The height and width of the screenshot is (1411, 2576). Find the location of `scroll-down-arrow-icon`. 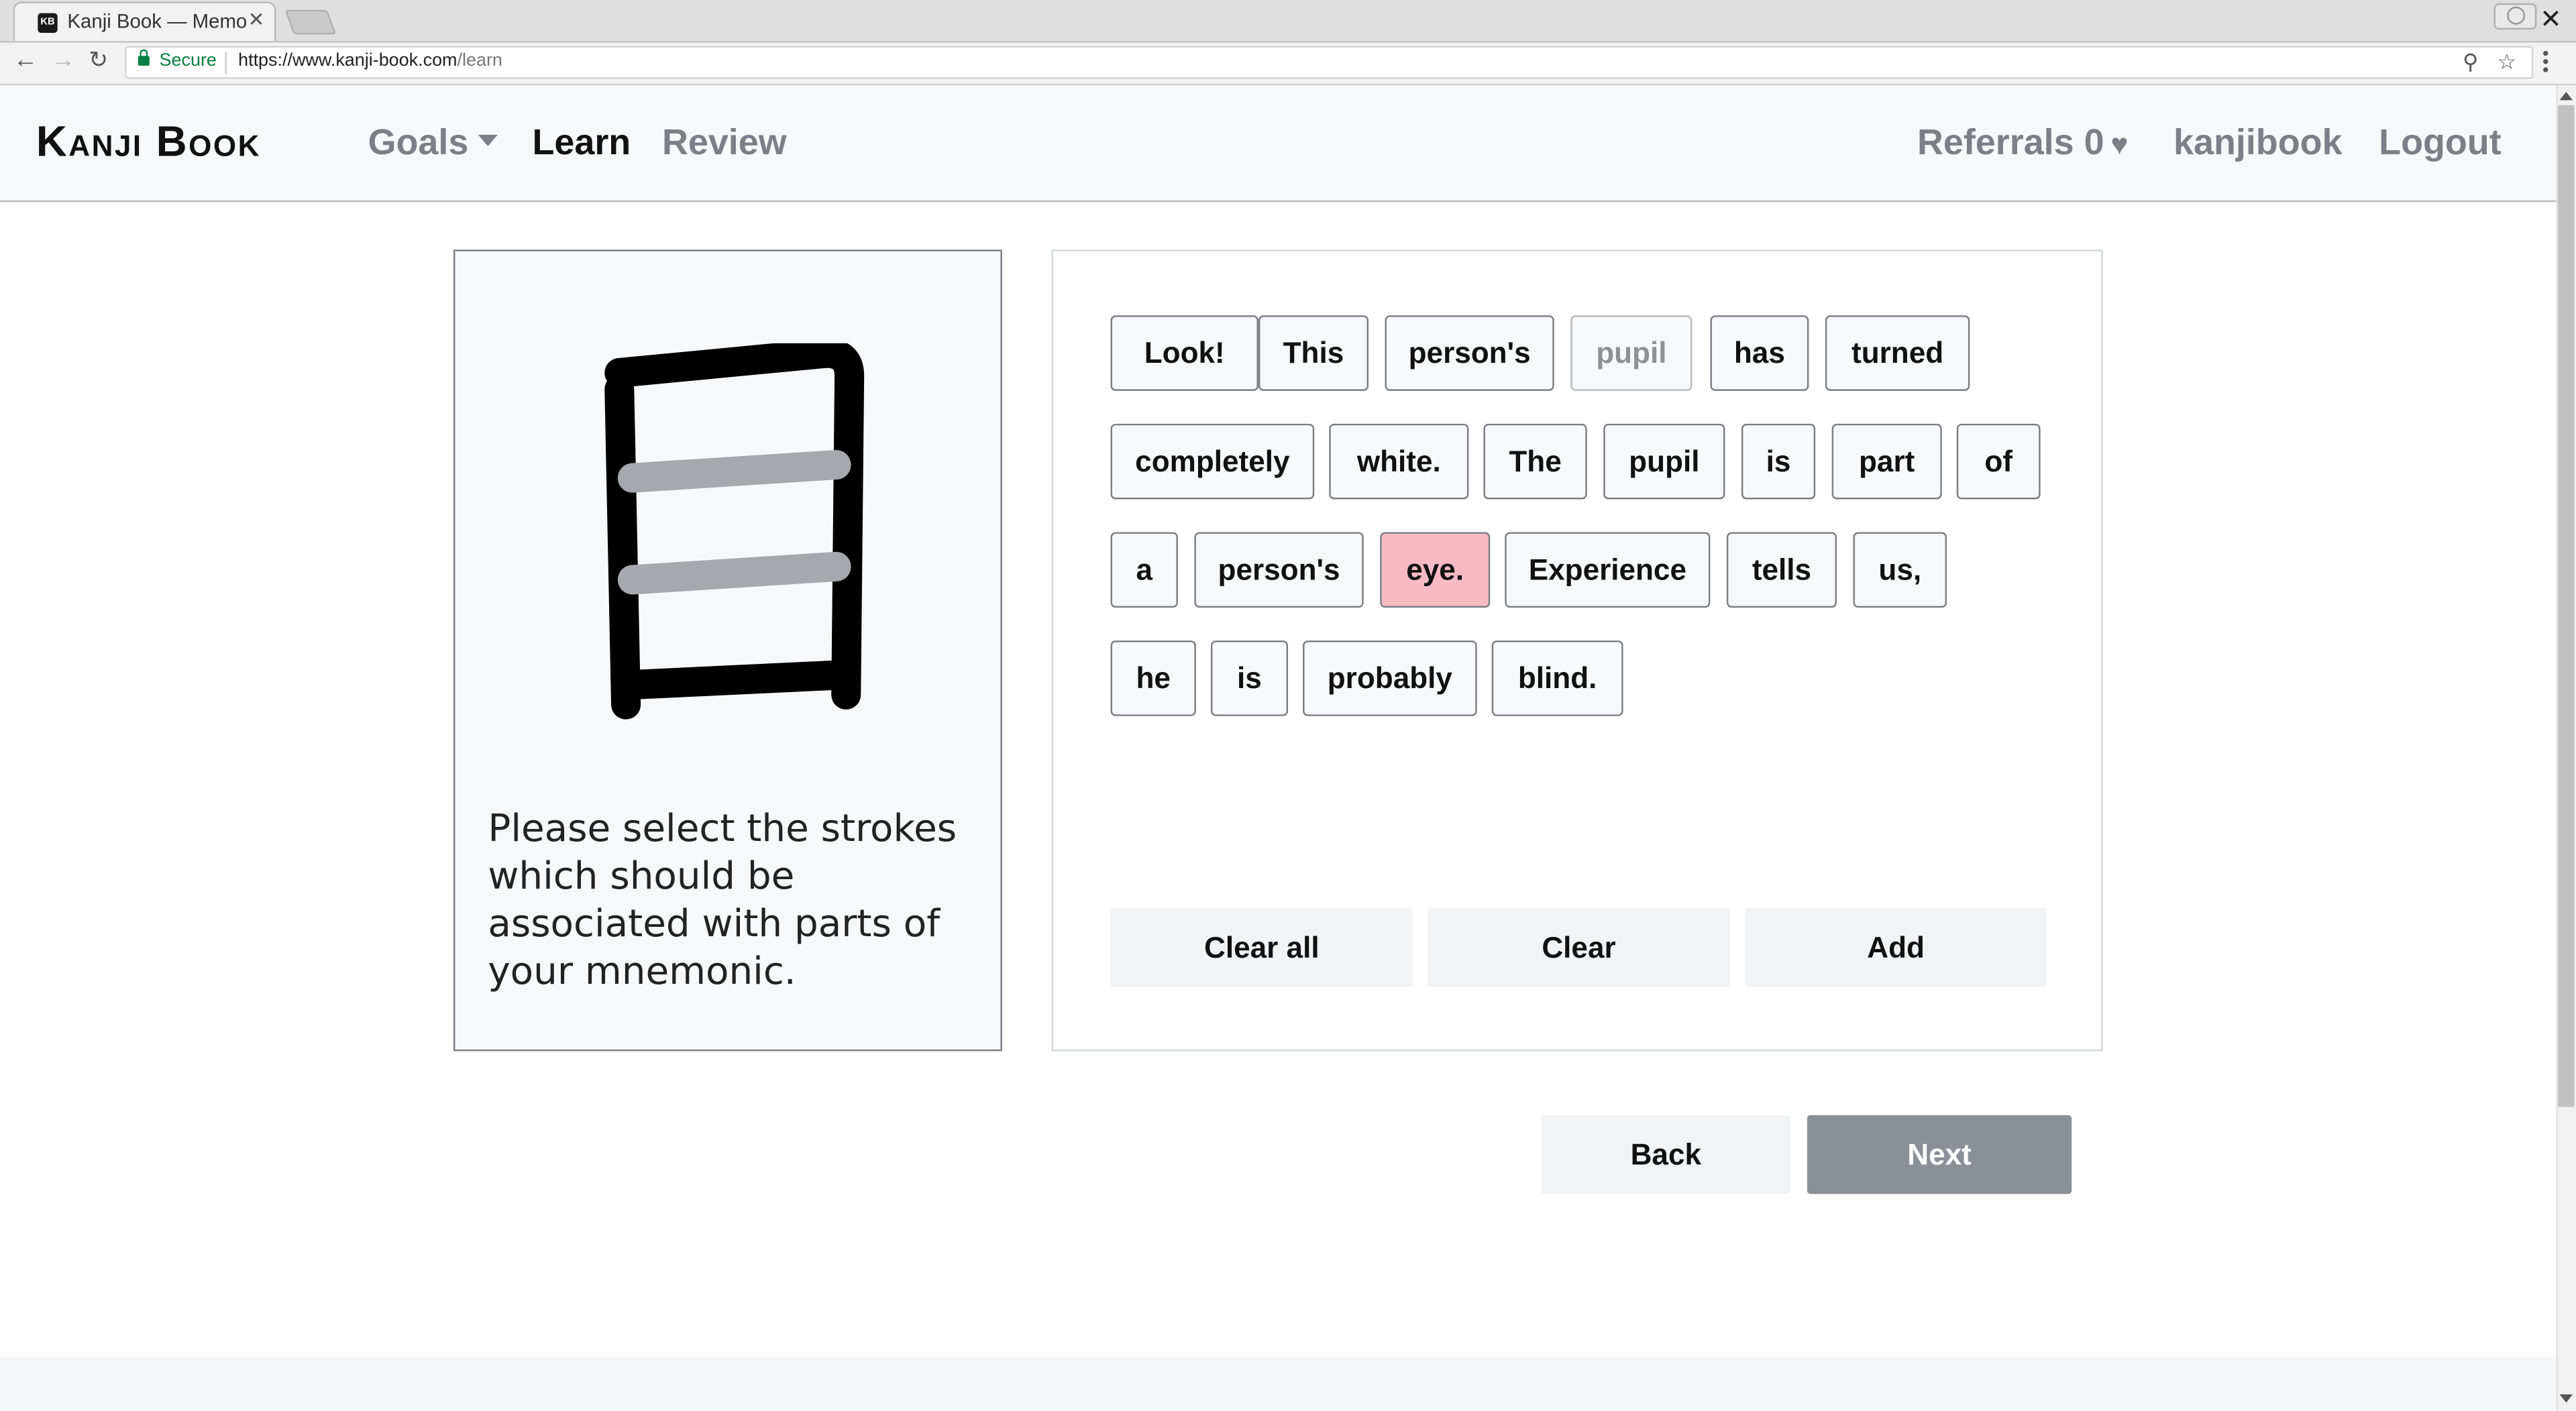

scroll-down-arrow-icon is located at coordinates (2566, 1398).